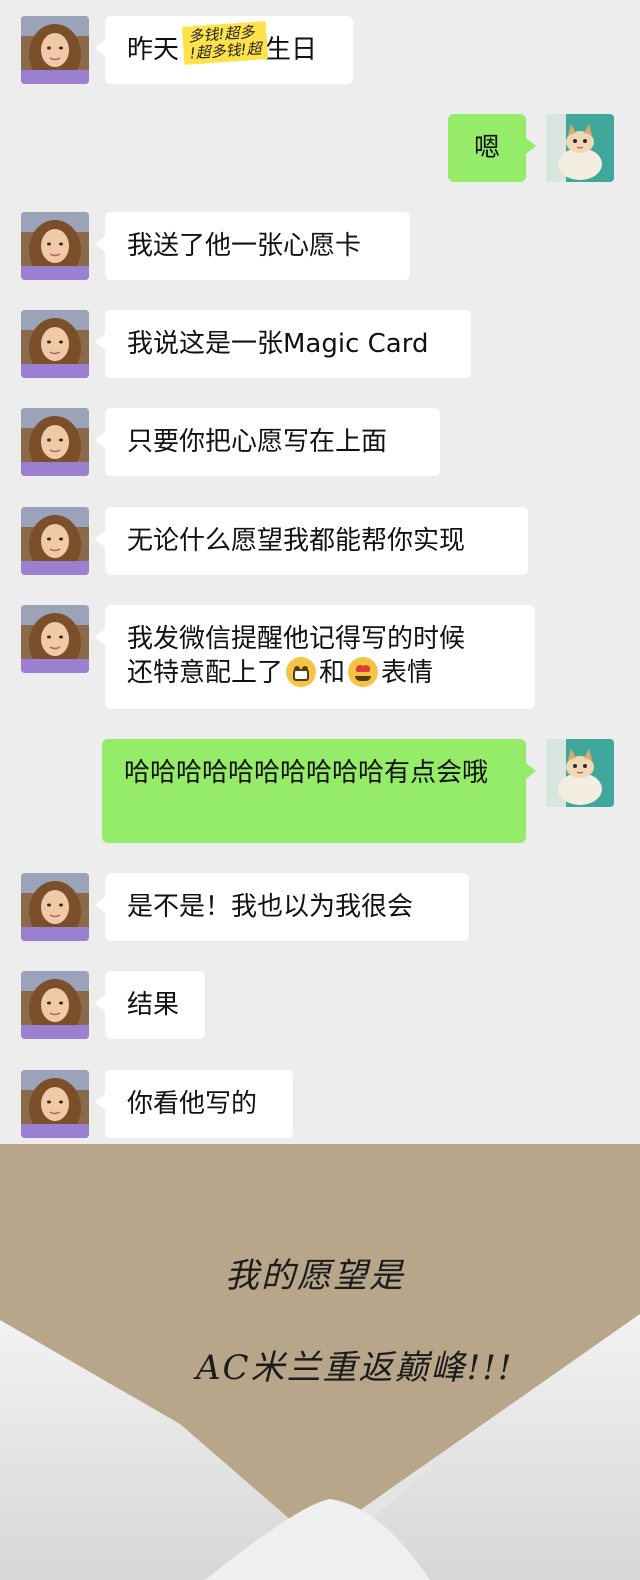 This screenshot has width=640, height=1580. I want to click on message-text: 还特意配上了, so click(205, 673).